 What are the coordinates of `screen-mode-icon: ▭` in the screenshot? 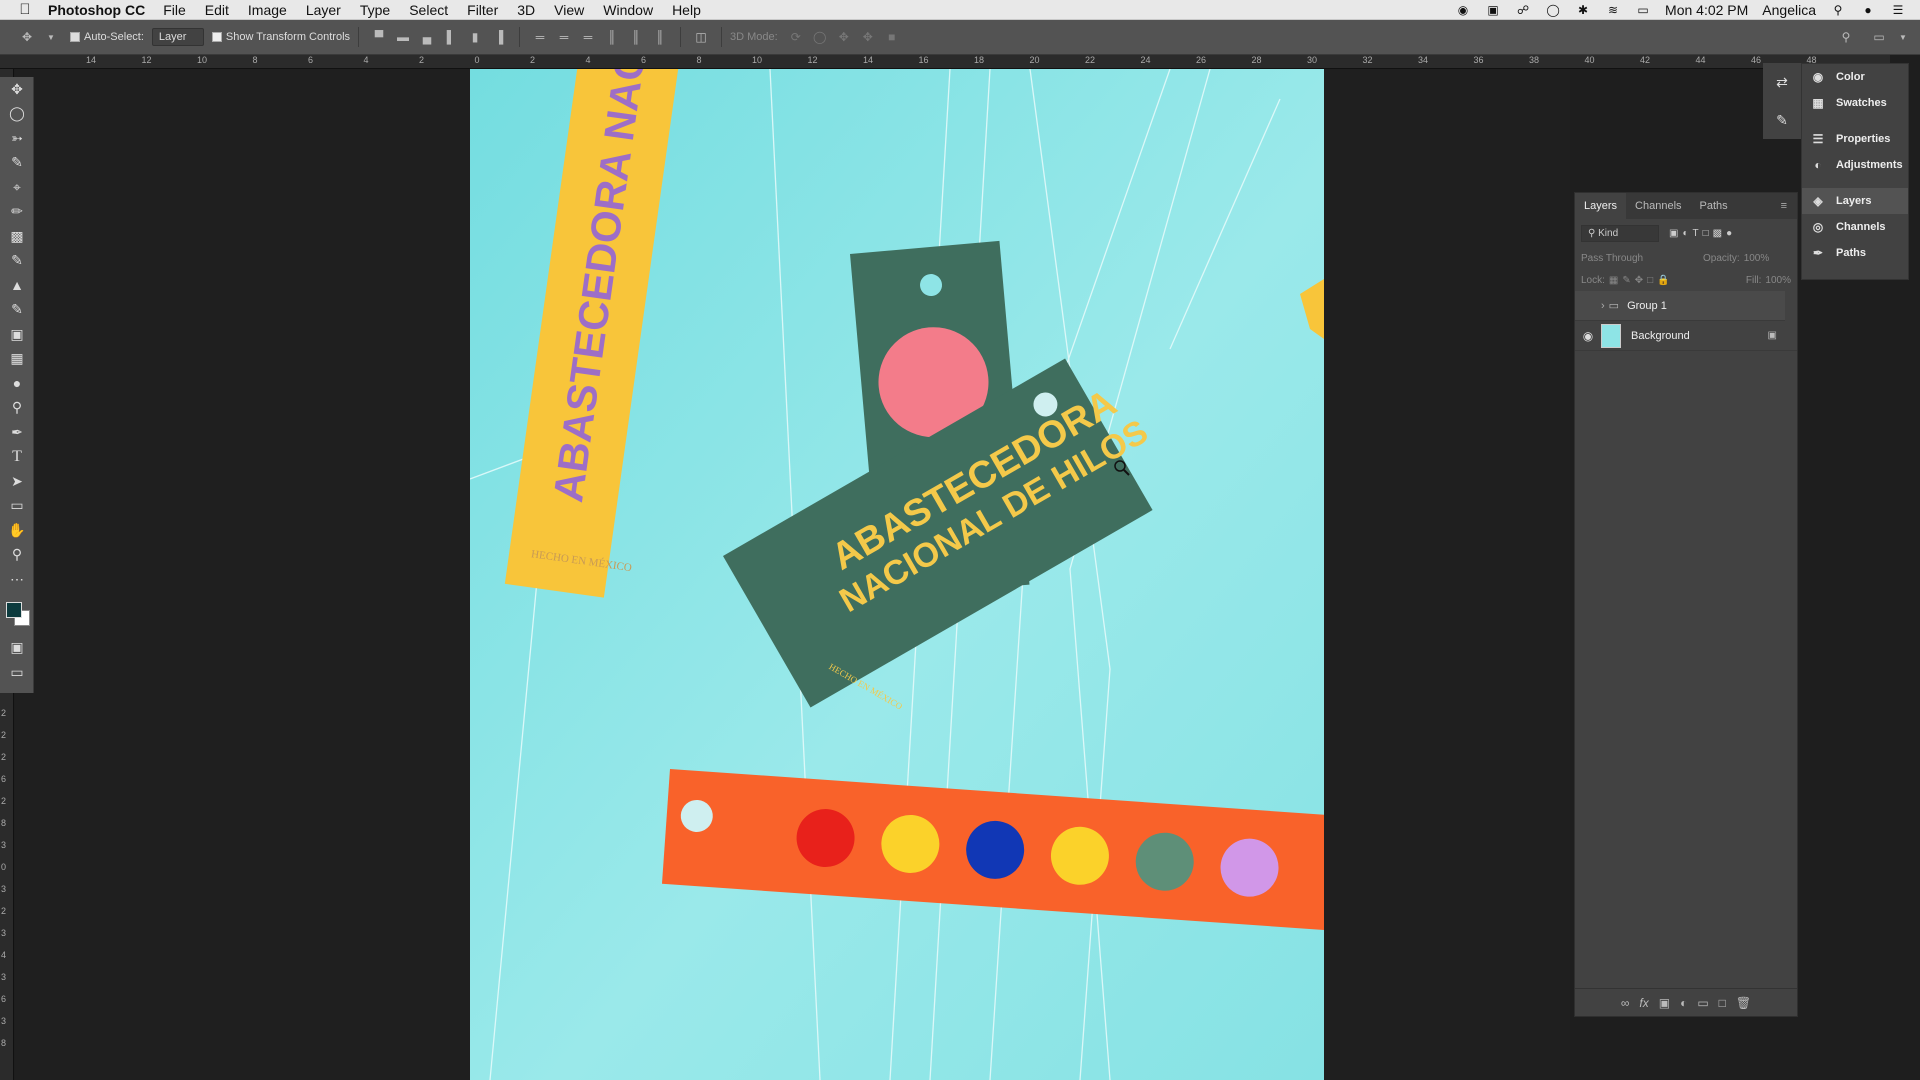 It's located at (17, 672).